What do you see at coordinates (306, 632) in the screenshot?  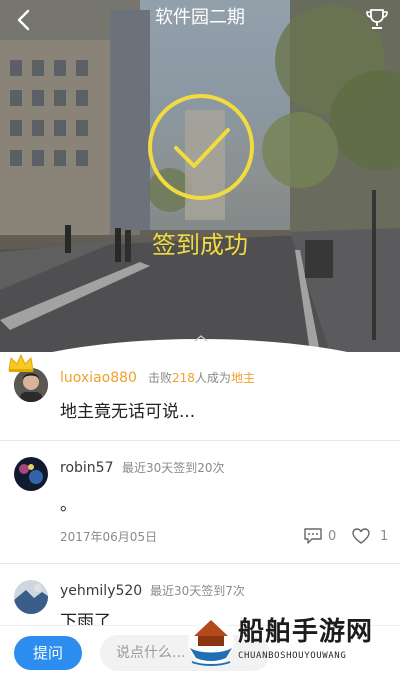 I see `watermark-name: 船舶手游网` at bounding box center [306, 632].